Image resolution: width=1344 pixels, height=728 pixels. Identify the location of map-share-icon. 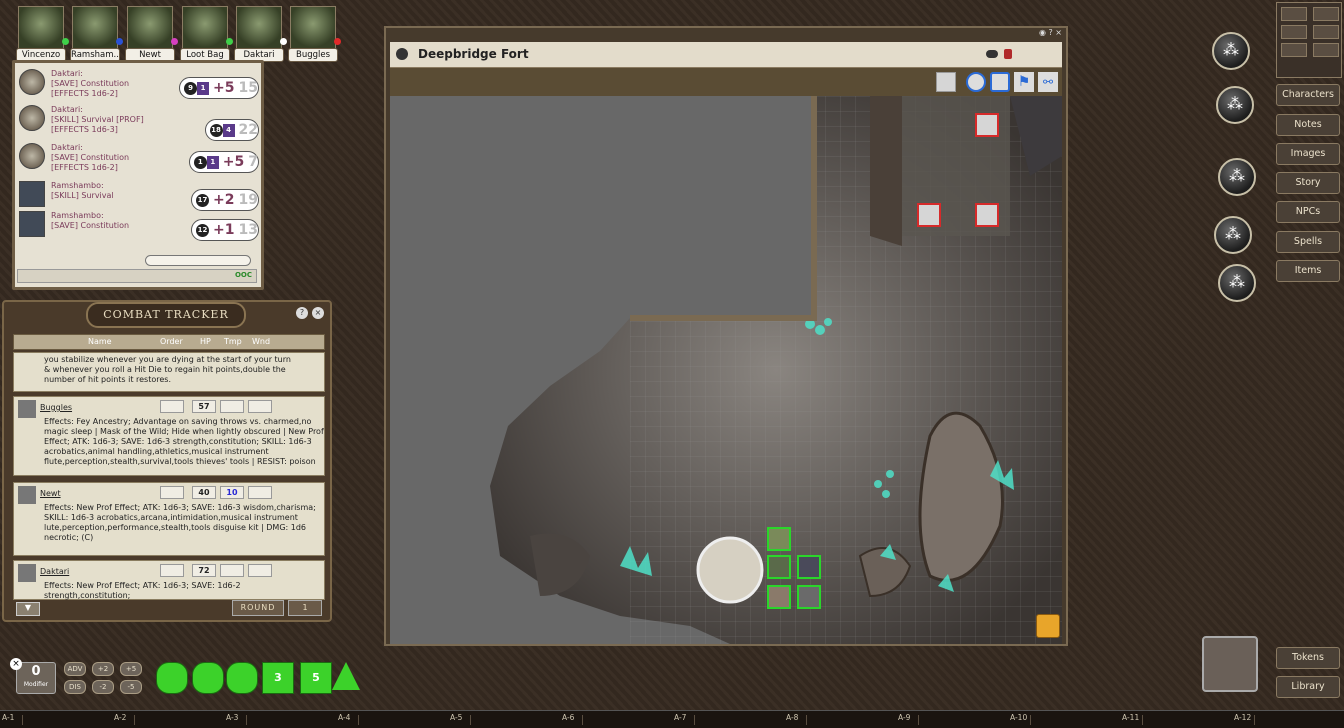
(1048, 626).